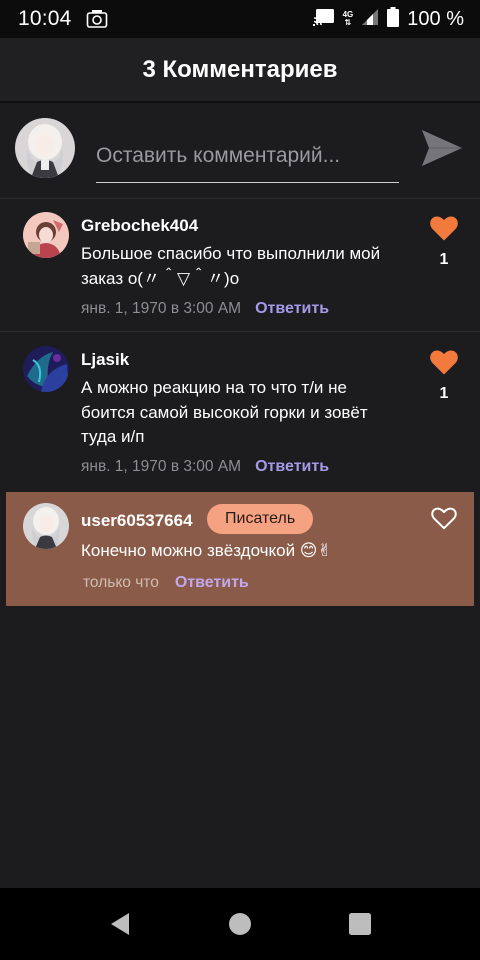  I want to click on comment-meta: только что Ответить, so click(166, 583).